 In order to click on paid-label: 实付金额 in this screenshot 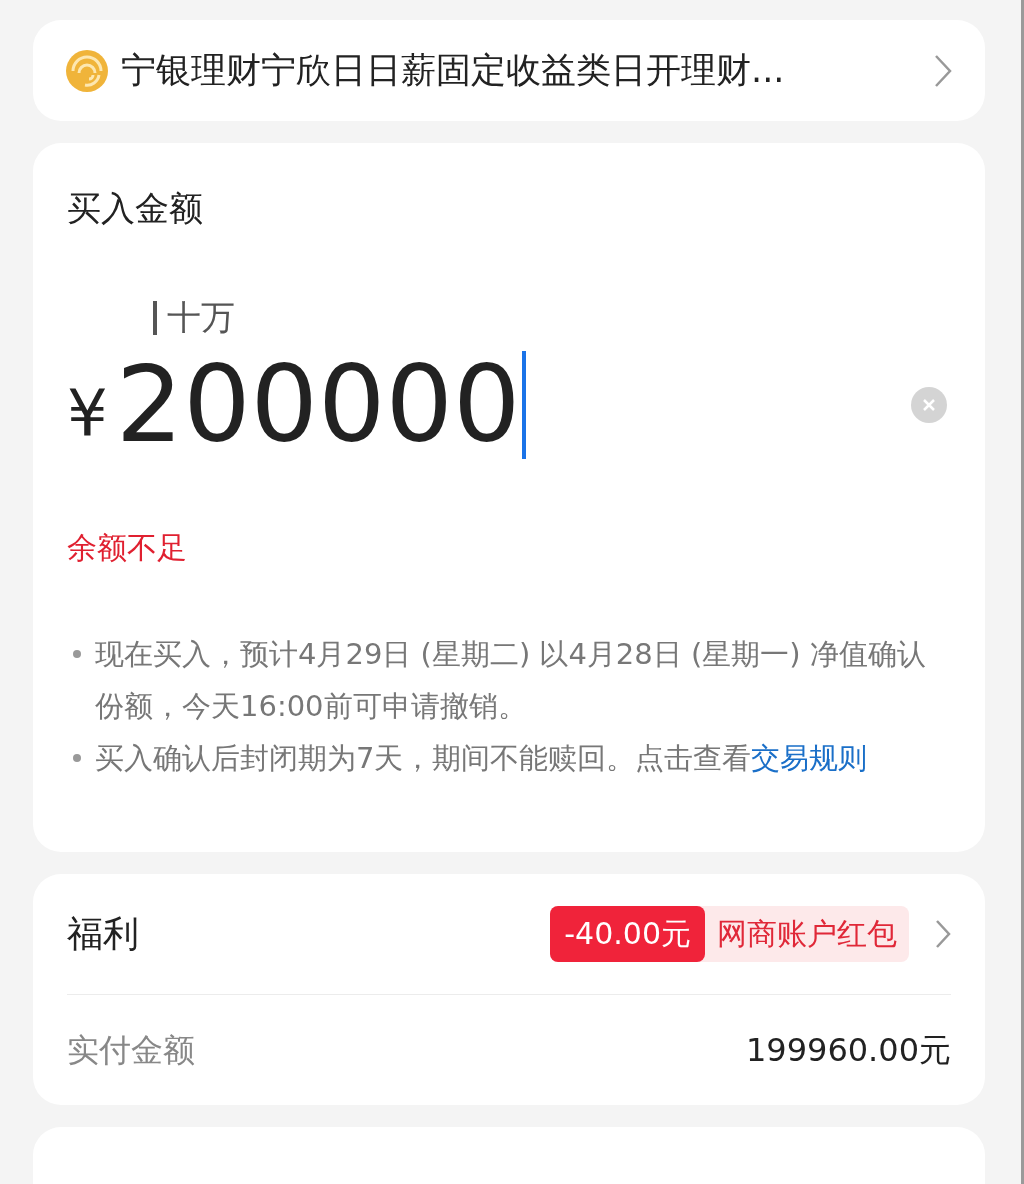, I will do `click(131, 1050)`.